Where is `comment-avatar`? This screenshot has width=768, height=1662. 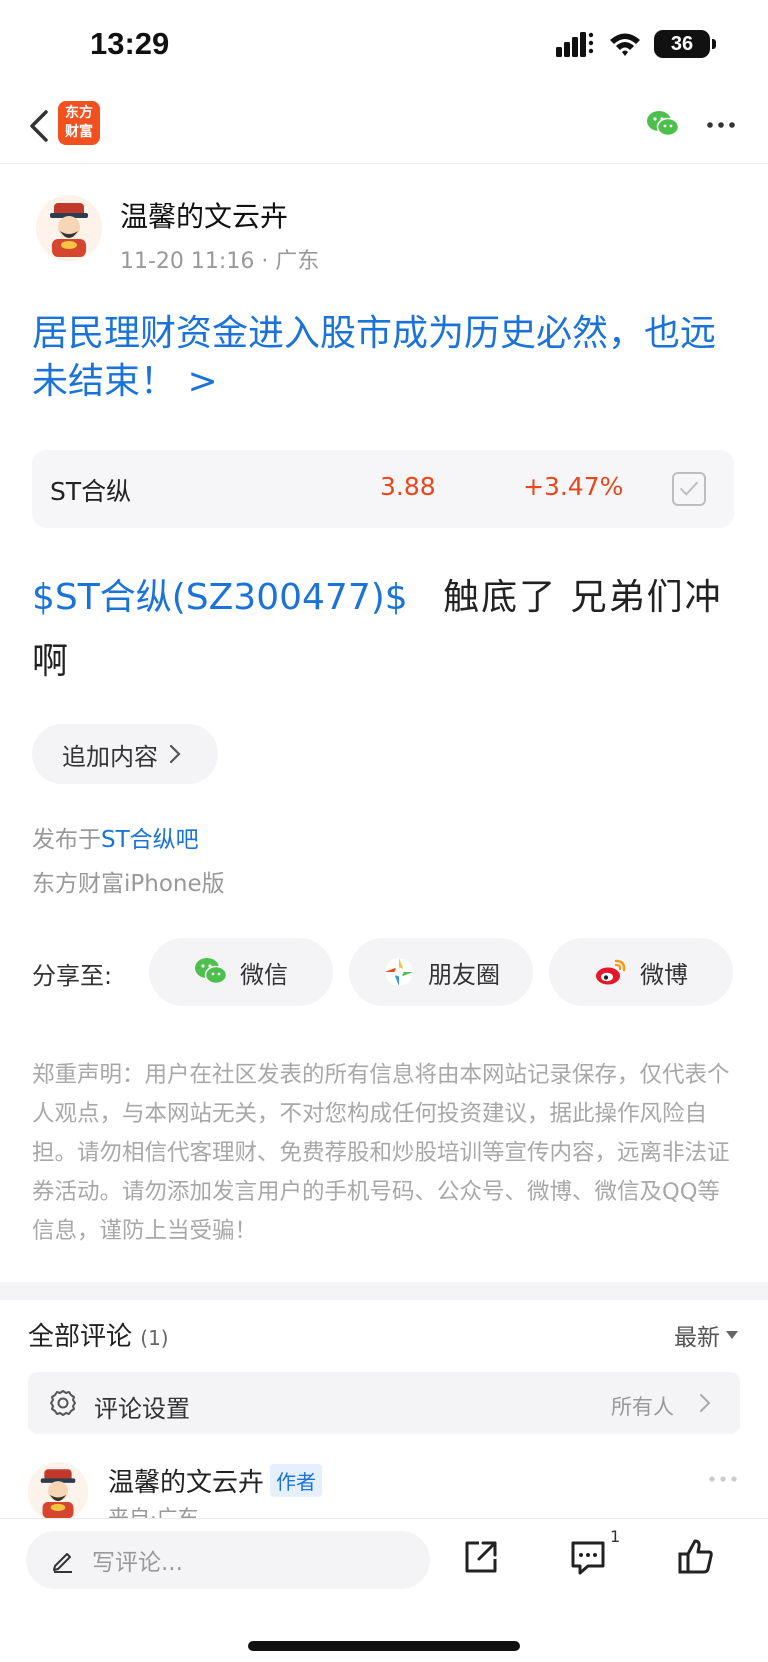
comment-avatar is located at coordinates (58, 1492).